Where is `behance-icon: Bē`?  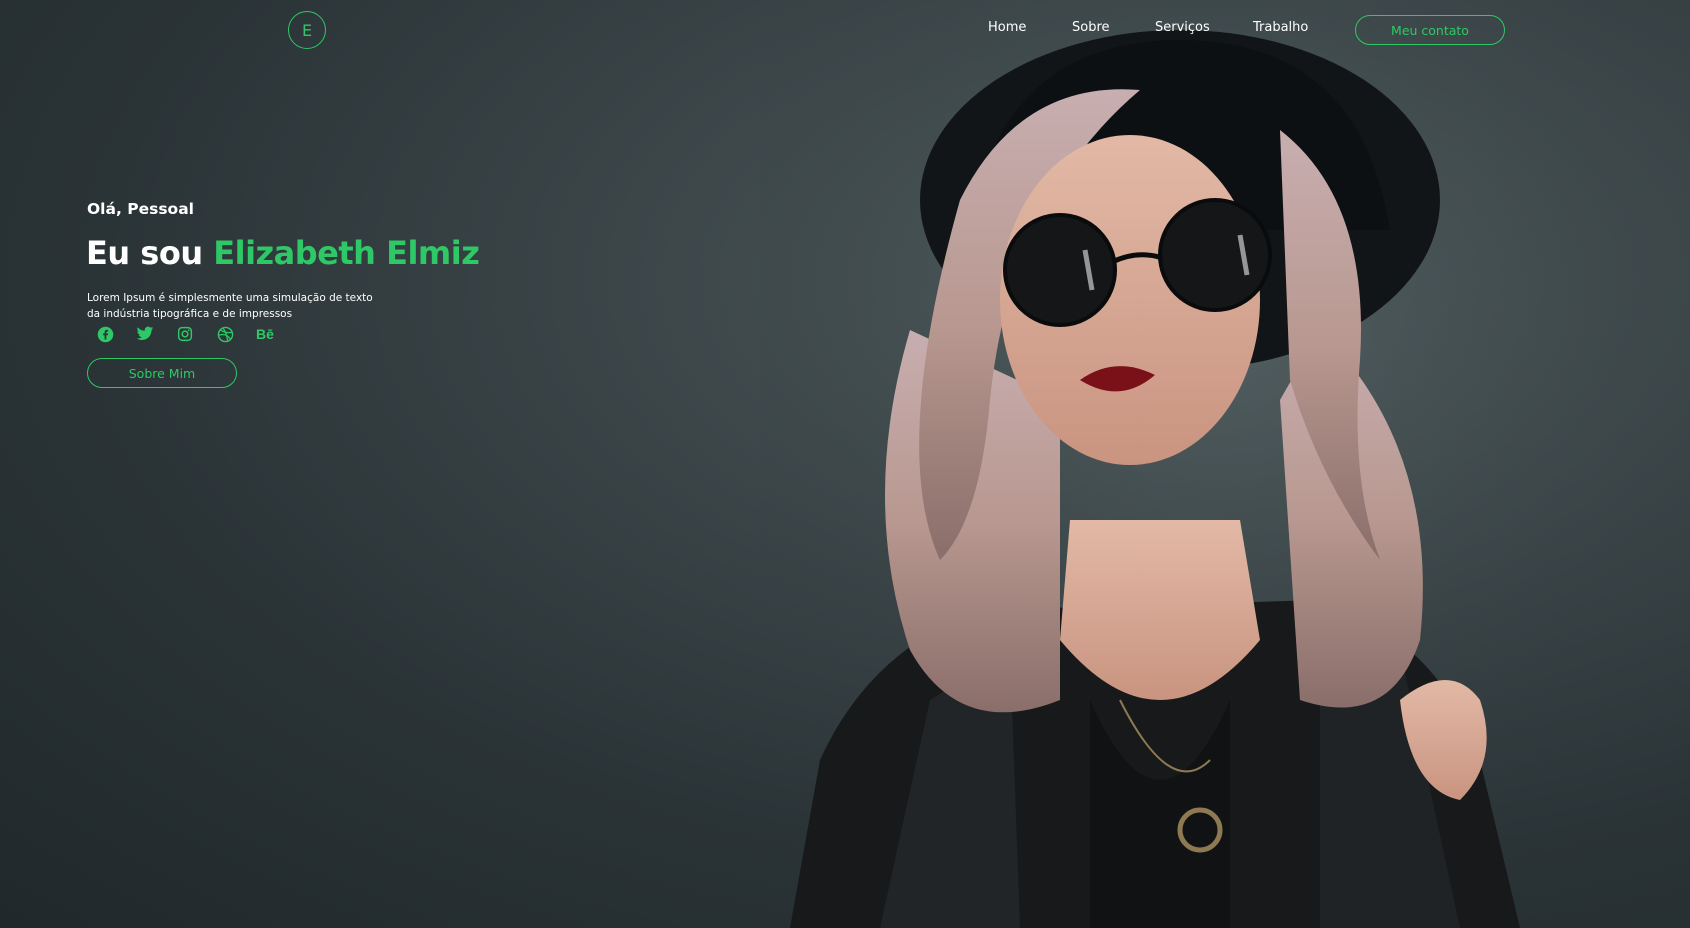
behance-icon: Bē is located at coordinates (265, 334).